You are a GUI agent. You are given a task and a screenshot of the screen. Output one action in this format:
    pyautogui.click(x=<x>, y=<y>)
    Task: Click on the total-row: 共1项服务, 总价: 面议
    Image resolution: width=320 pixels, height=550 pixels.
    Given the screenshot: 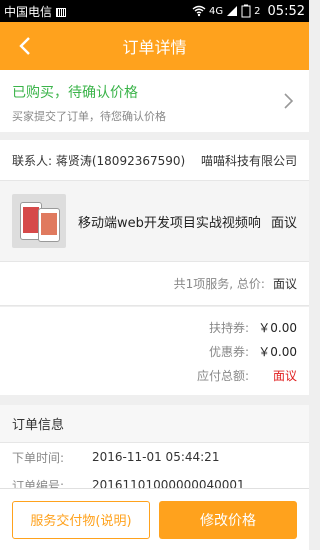 What is the action you would take?
    pyautogui.click(x=154, y=284)
    